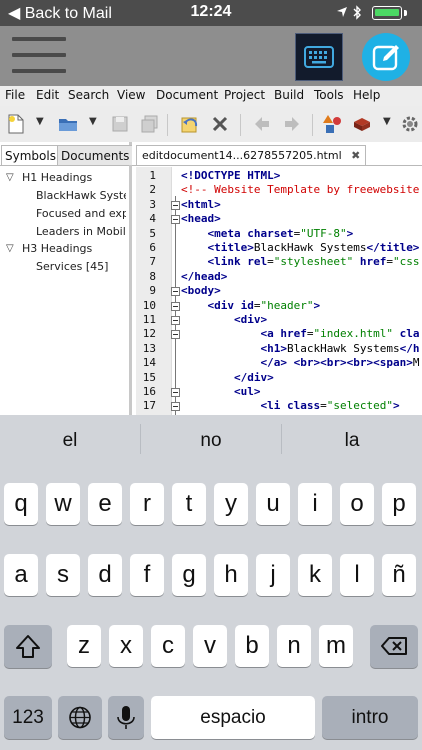 This screenshot has height=750, width=422. What do you see at coordinates (210, 646) in the screenshot?
I see `key-v: v` at bounding box center [210, 646].